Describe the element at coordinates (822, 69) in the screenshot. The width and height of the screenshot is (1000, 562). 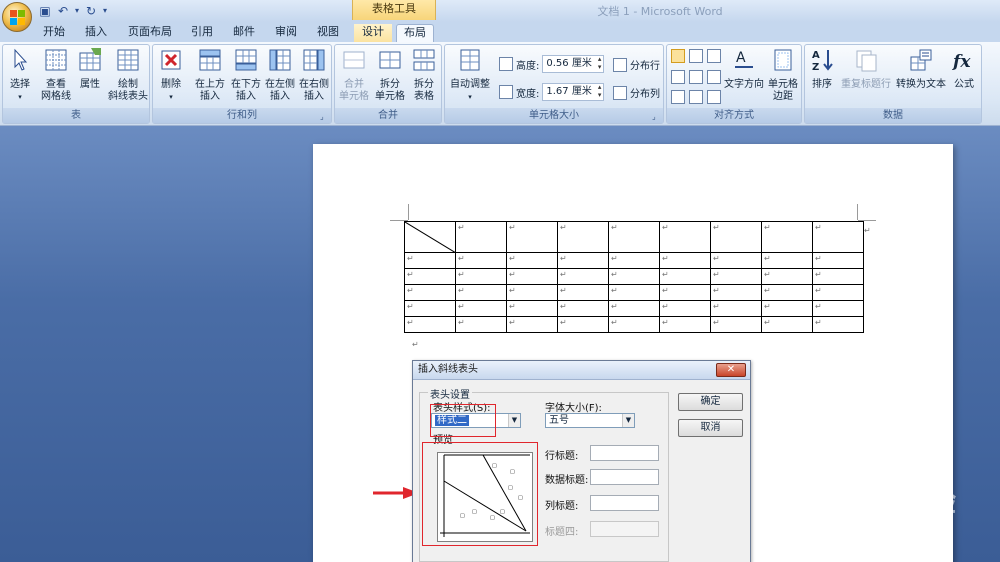
I see `sort-button: AZ 排序` at that location.